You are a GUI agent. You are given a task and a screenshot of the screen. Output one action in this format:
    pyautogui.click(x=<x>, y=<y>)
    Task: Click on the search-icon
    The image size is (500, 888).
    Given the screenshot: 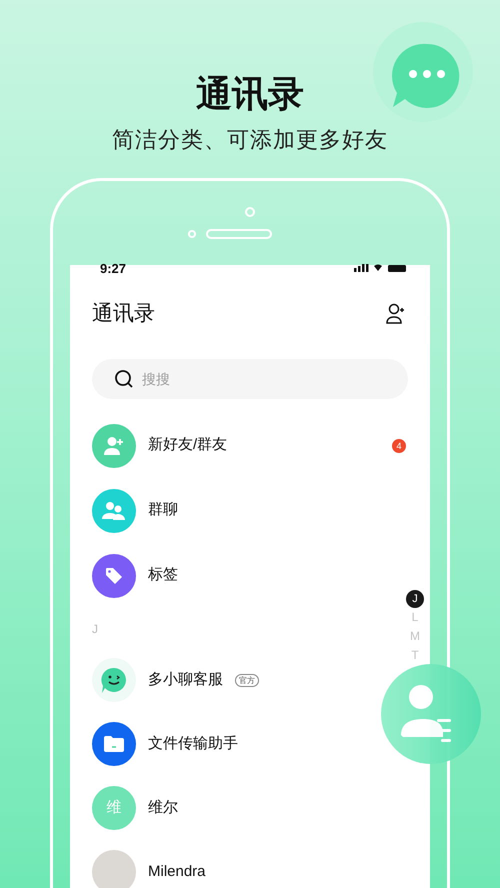 What is the action you would take?
    pyautogui.click(x=124, y=379)
    